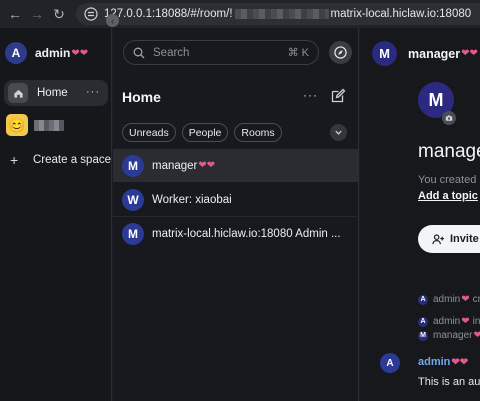  Describe the element at coordinates (476, 299) in the screenshot. I see `event-text: cr` at that location.